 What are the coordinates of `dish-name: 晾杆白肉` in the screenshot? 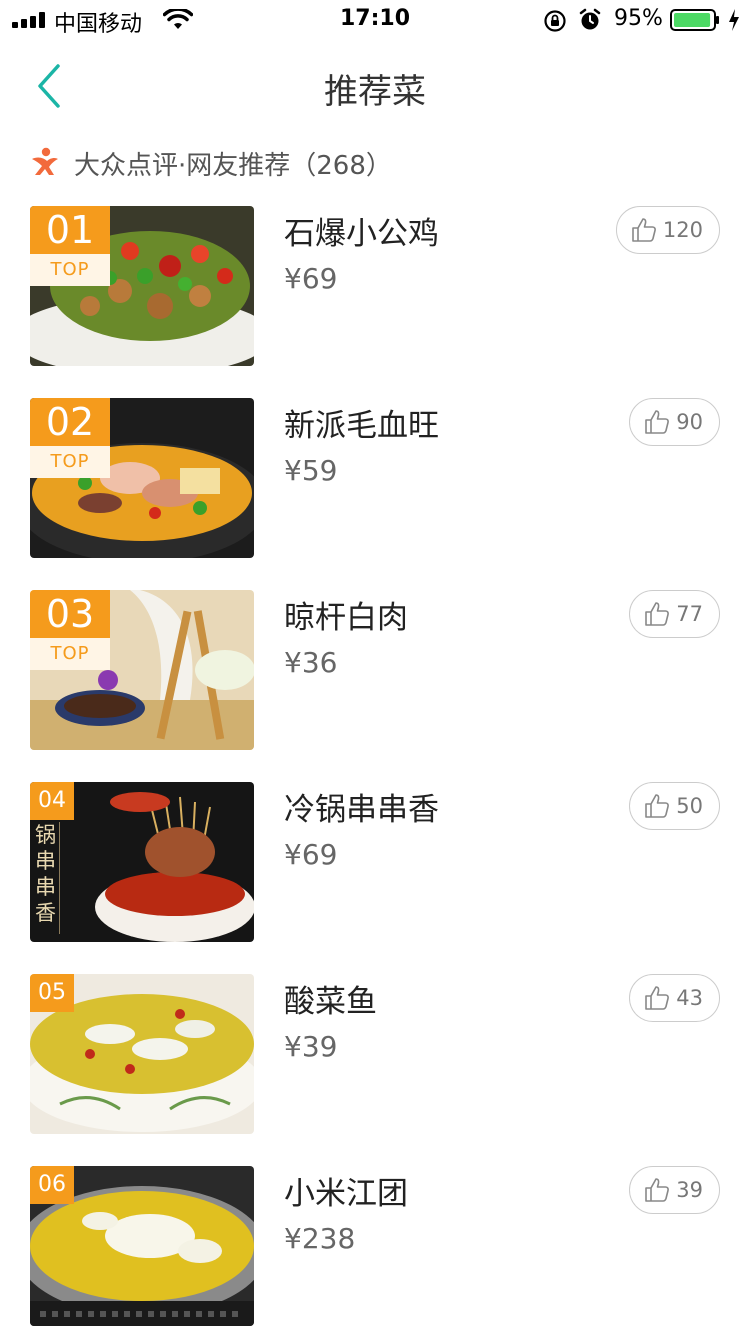 It's located at (346, 614).